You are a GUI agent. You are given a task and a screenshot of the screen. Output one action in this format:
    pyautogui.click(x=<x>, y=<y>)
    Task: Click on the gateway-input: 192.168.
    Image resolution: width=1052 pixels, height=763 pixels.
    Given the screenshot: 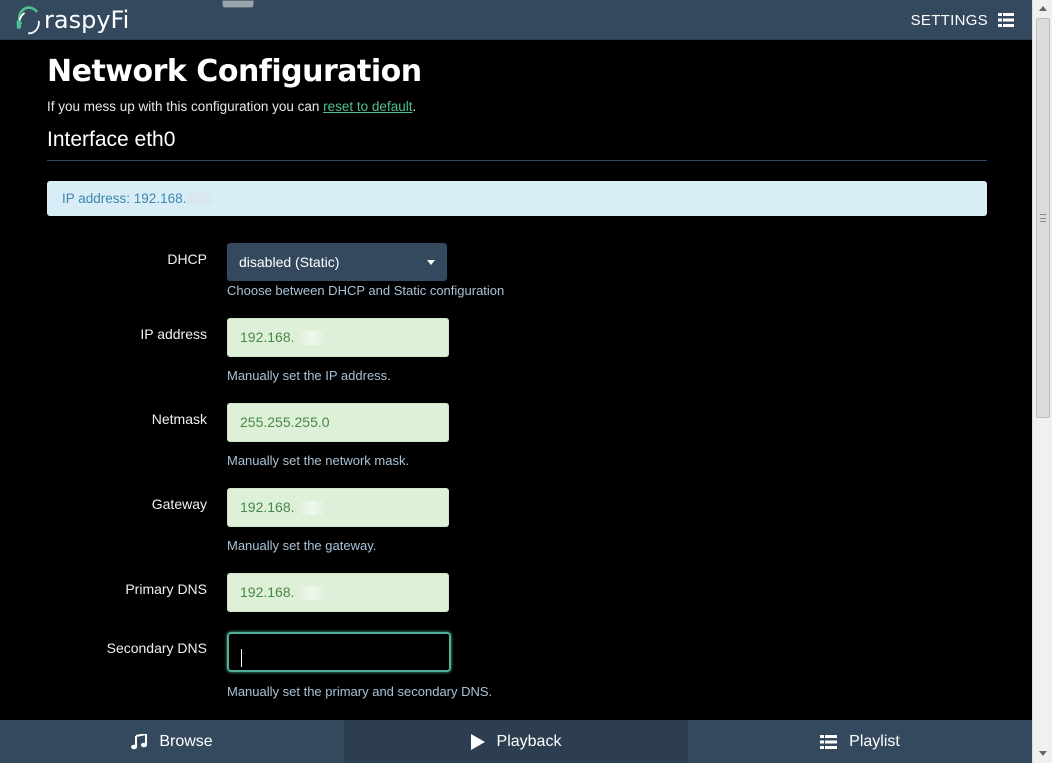 What is the action you would take?
    pyautogui.click(x=338, y=507)
    